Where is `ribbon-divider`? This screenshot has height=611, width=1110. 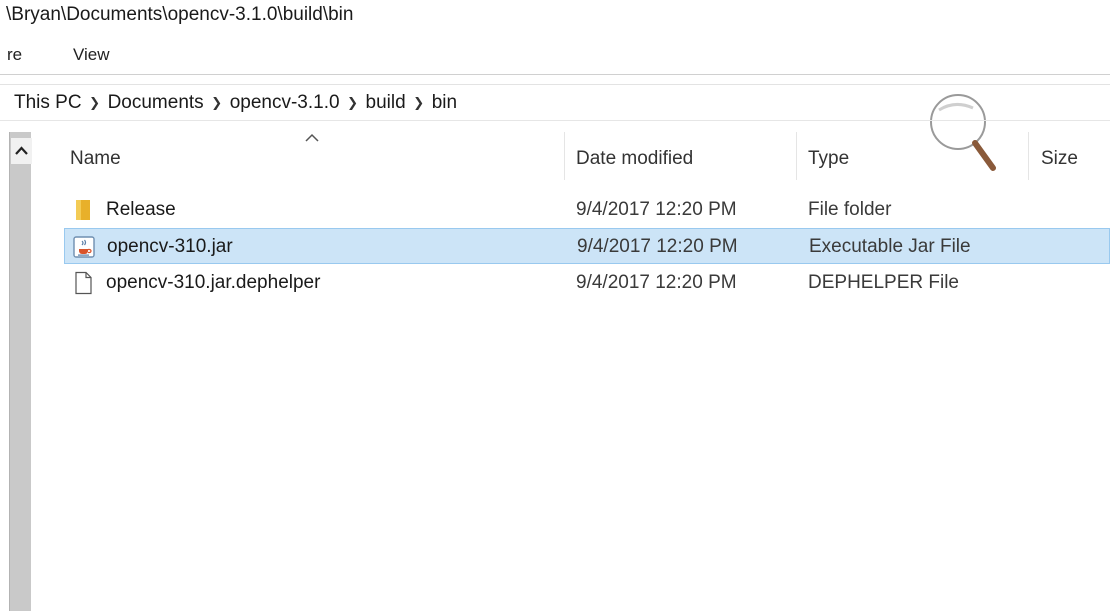 ribbon-divider is located at coordinates (555, 74).